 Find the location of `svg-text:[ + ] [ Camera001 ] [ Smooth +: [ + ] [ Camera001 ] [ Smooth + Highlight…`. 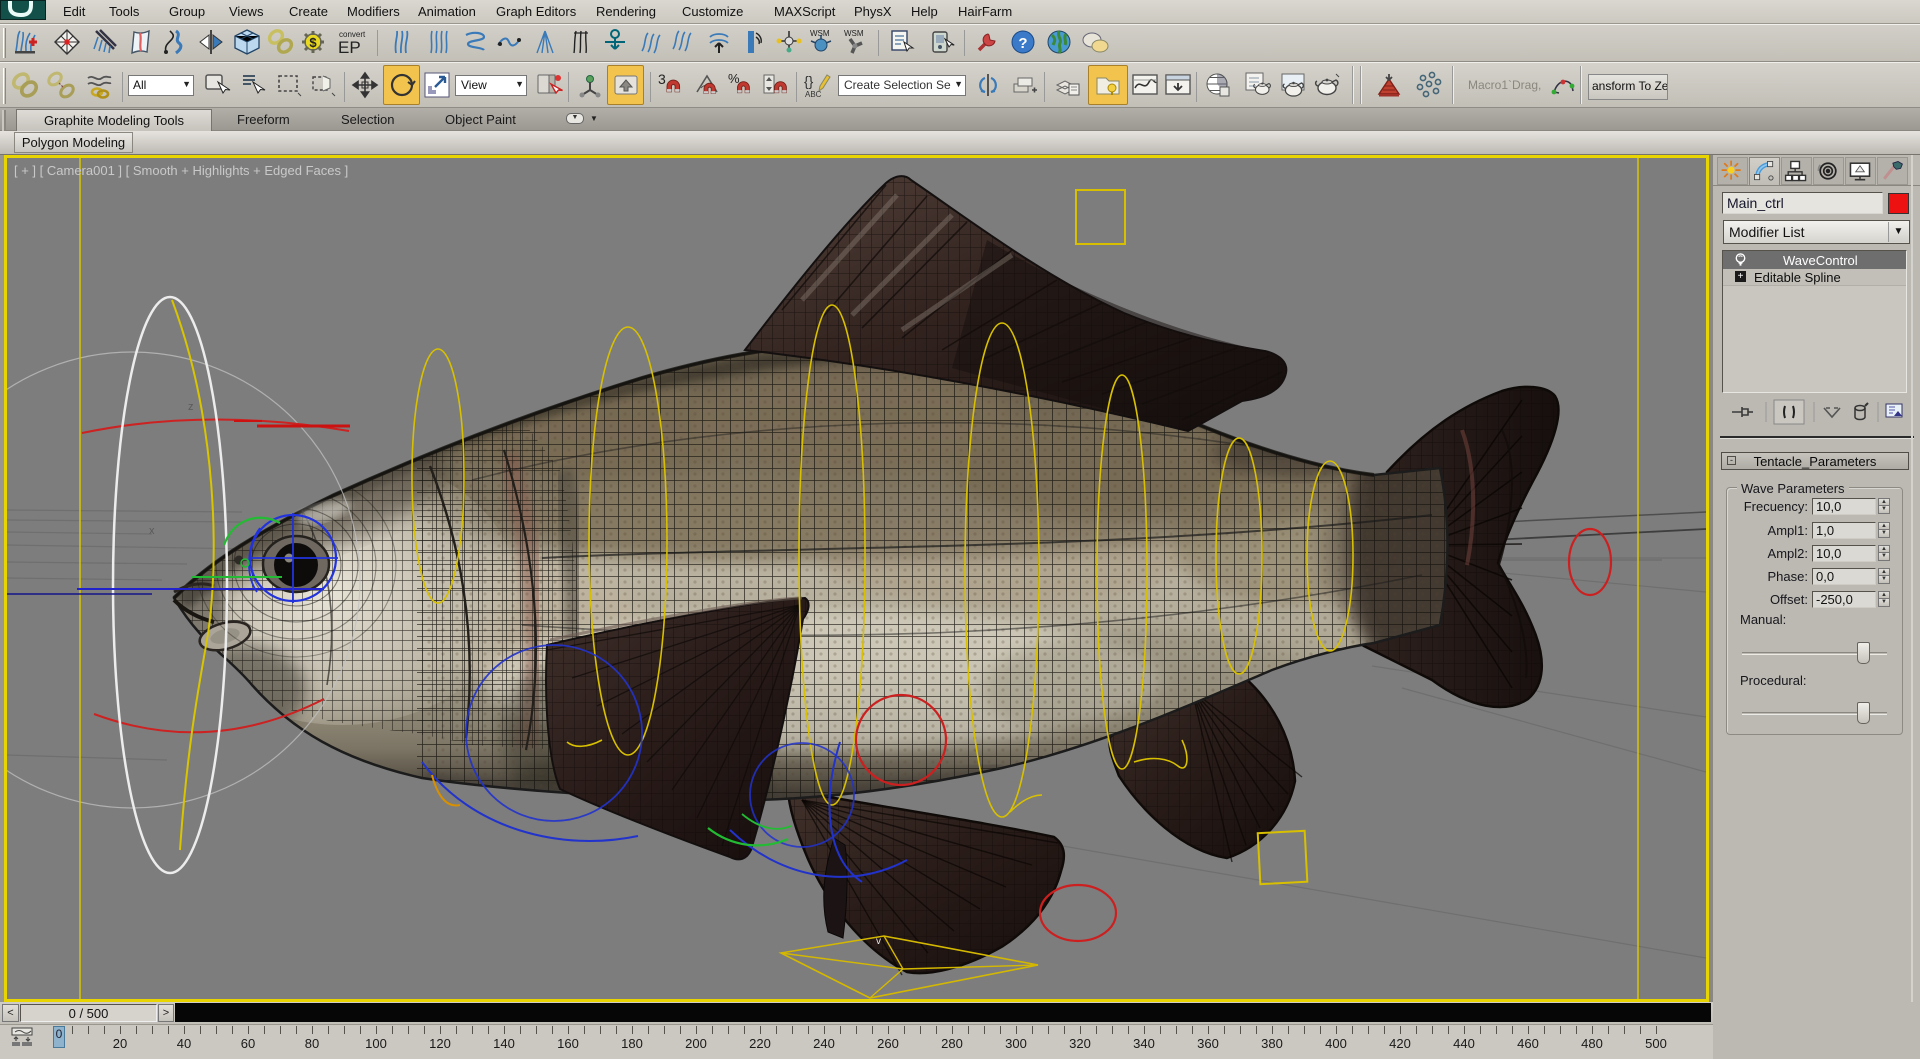

svg-text:[ + ] [ Camera001 ] [ Smooth +: [ + ] [ Camera001 ] [ Smooth + Highlight… is located at coordinates (181, 170).